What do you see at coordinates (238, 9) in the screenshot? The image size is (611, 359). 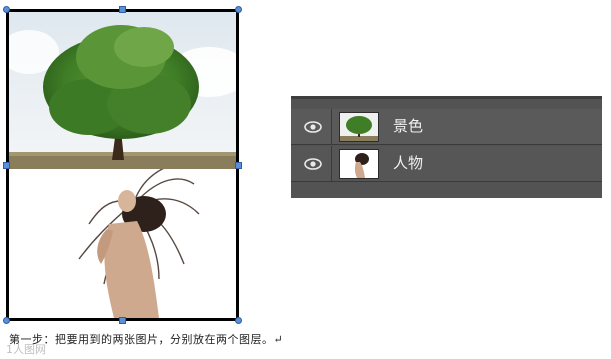 I see `transform-handle-top-right` at bounding box center [238, 9].